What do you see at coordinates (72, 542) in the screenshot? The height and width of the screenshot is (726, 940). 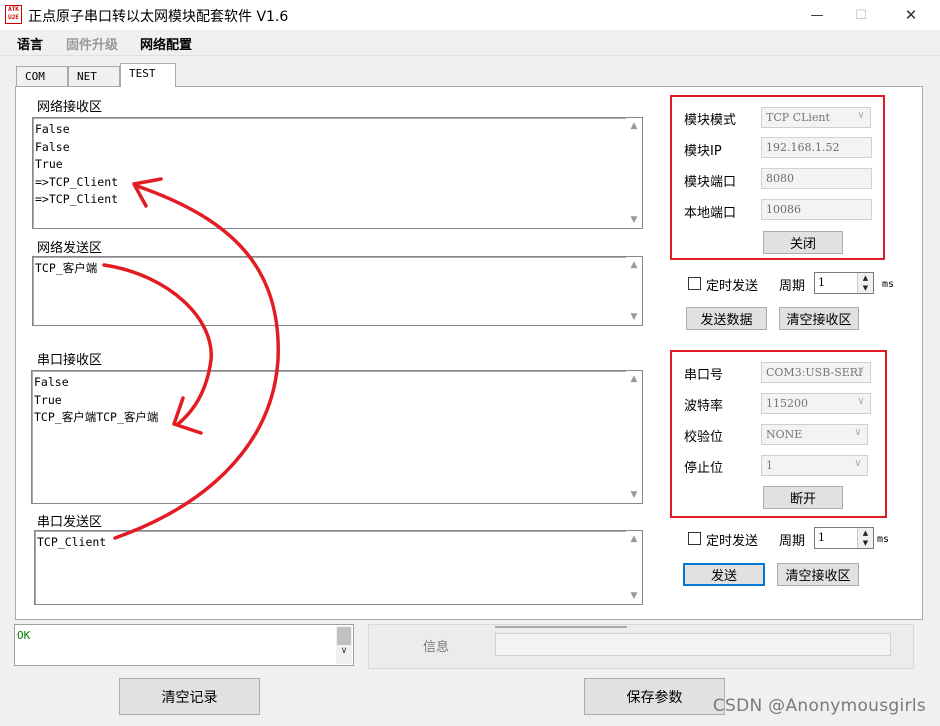 I see `serial-send-text: TCP_Client` at bounding box center [72, 542].